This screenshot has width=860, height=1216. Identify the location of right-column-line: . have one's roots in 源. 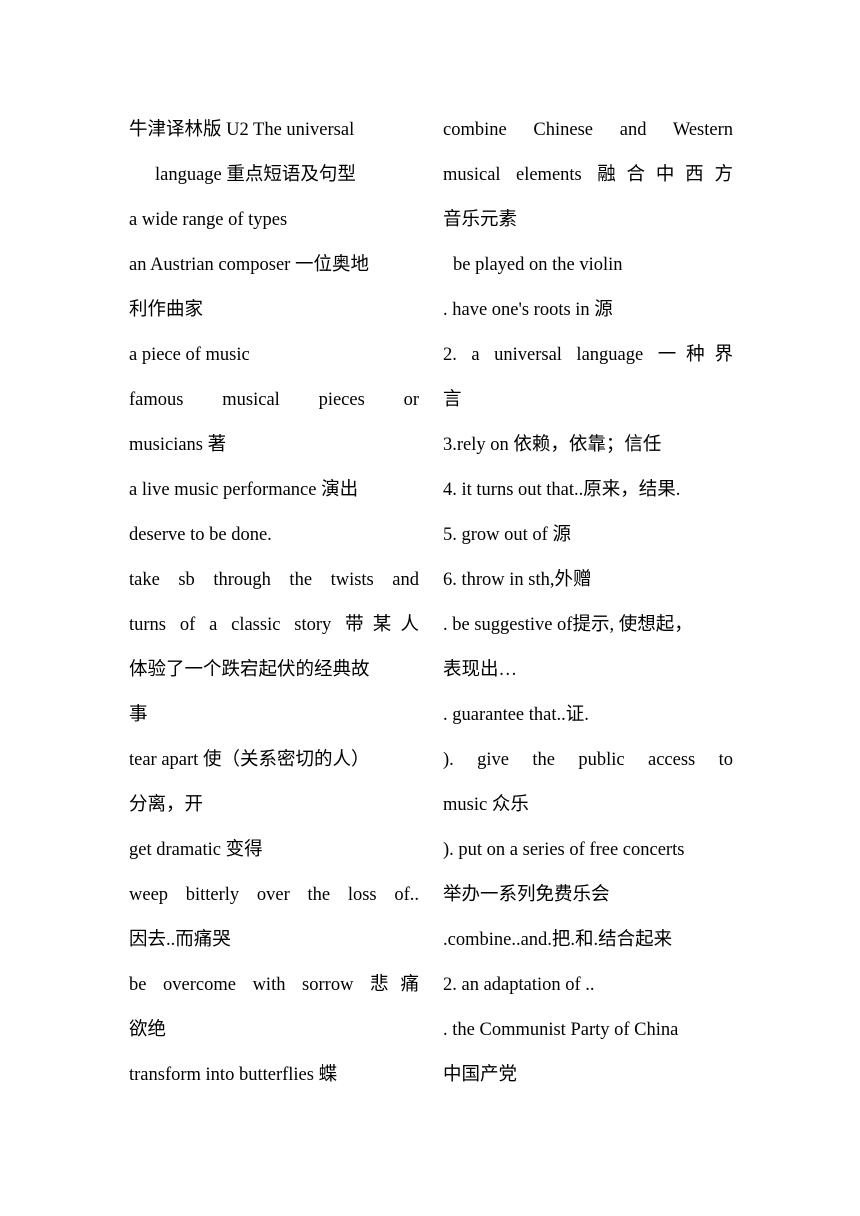
(528, 310).